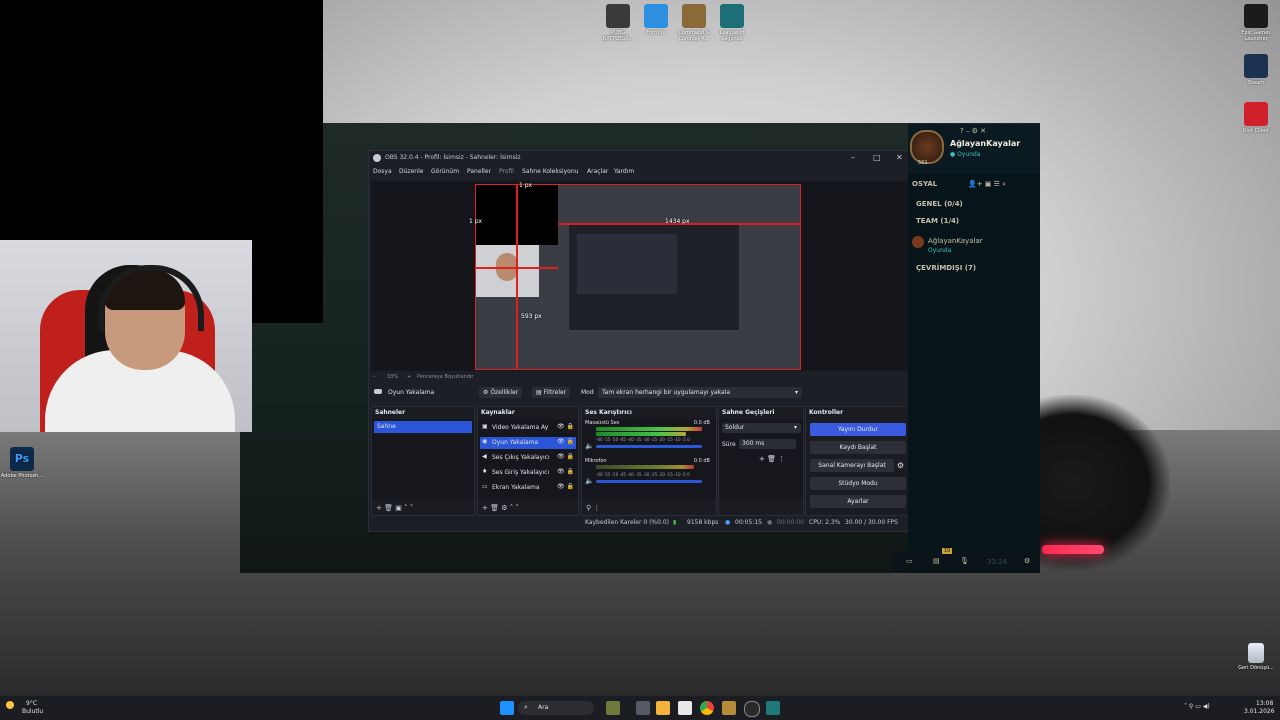 The image size is (1280, 720). What do you see at coordinates (528, 428) in the screenshot?
I see `source-item: ▣ Video Yakalama Ay 👁 🔒` at bounding box center [528, 428].